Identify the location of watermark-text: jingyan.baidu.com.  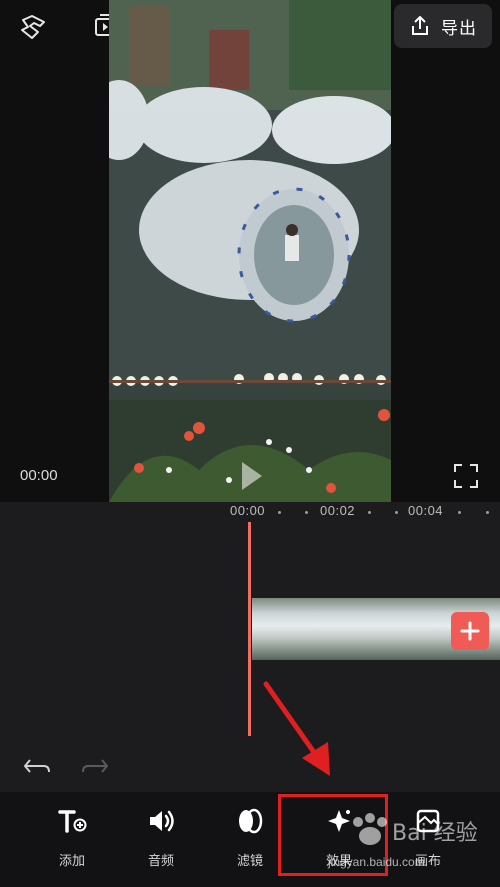
(376, 862).